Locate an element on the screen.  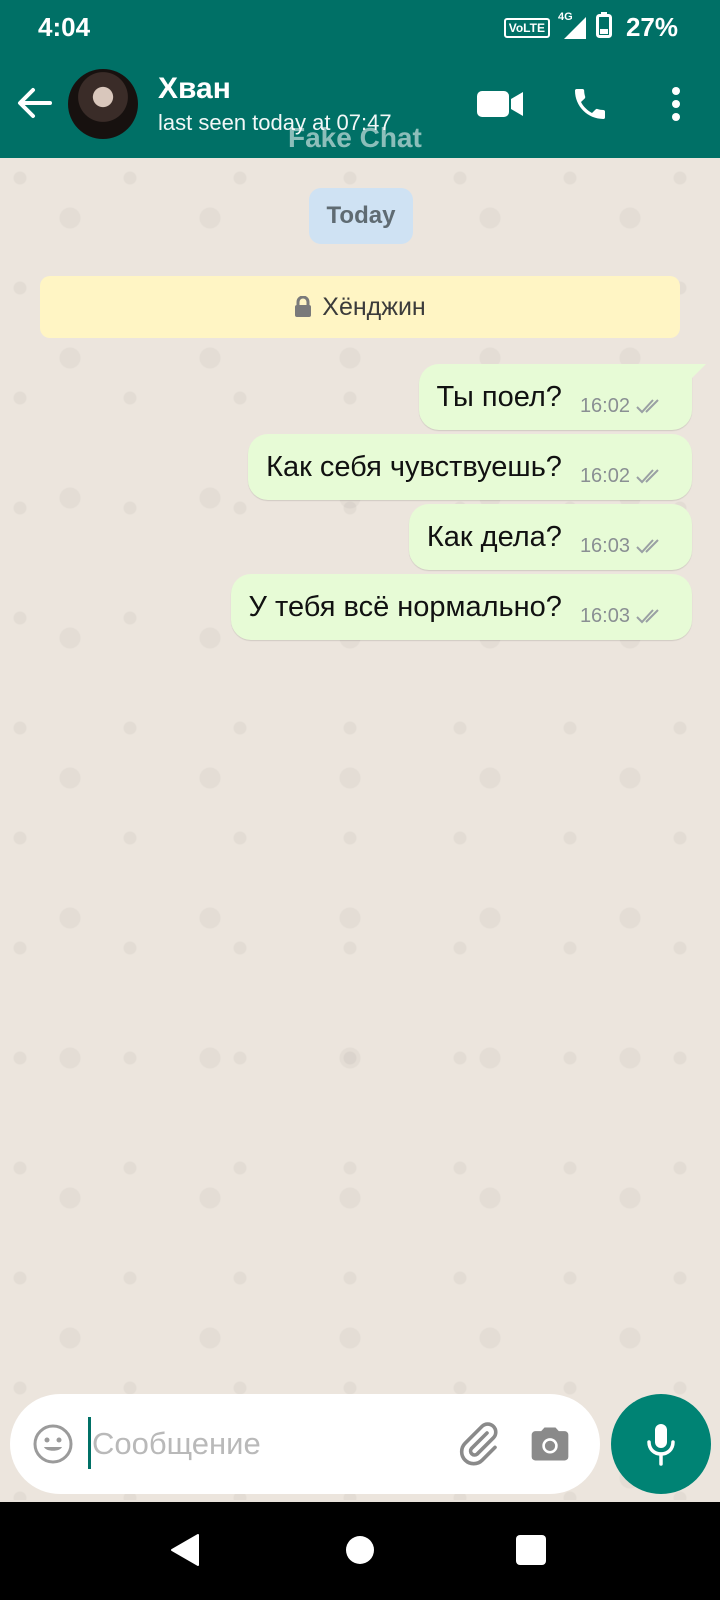
status-icons: VoLTE 4G 27% is located at coordinates (590, 27).